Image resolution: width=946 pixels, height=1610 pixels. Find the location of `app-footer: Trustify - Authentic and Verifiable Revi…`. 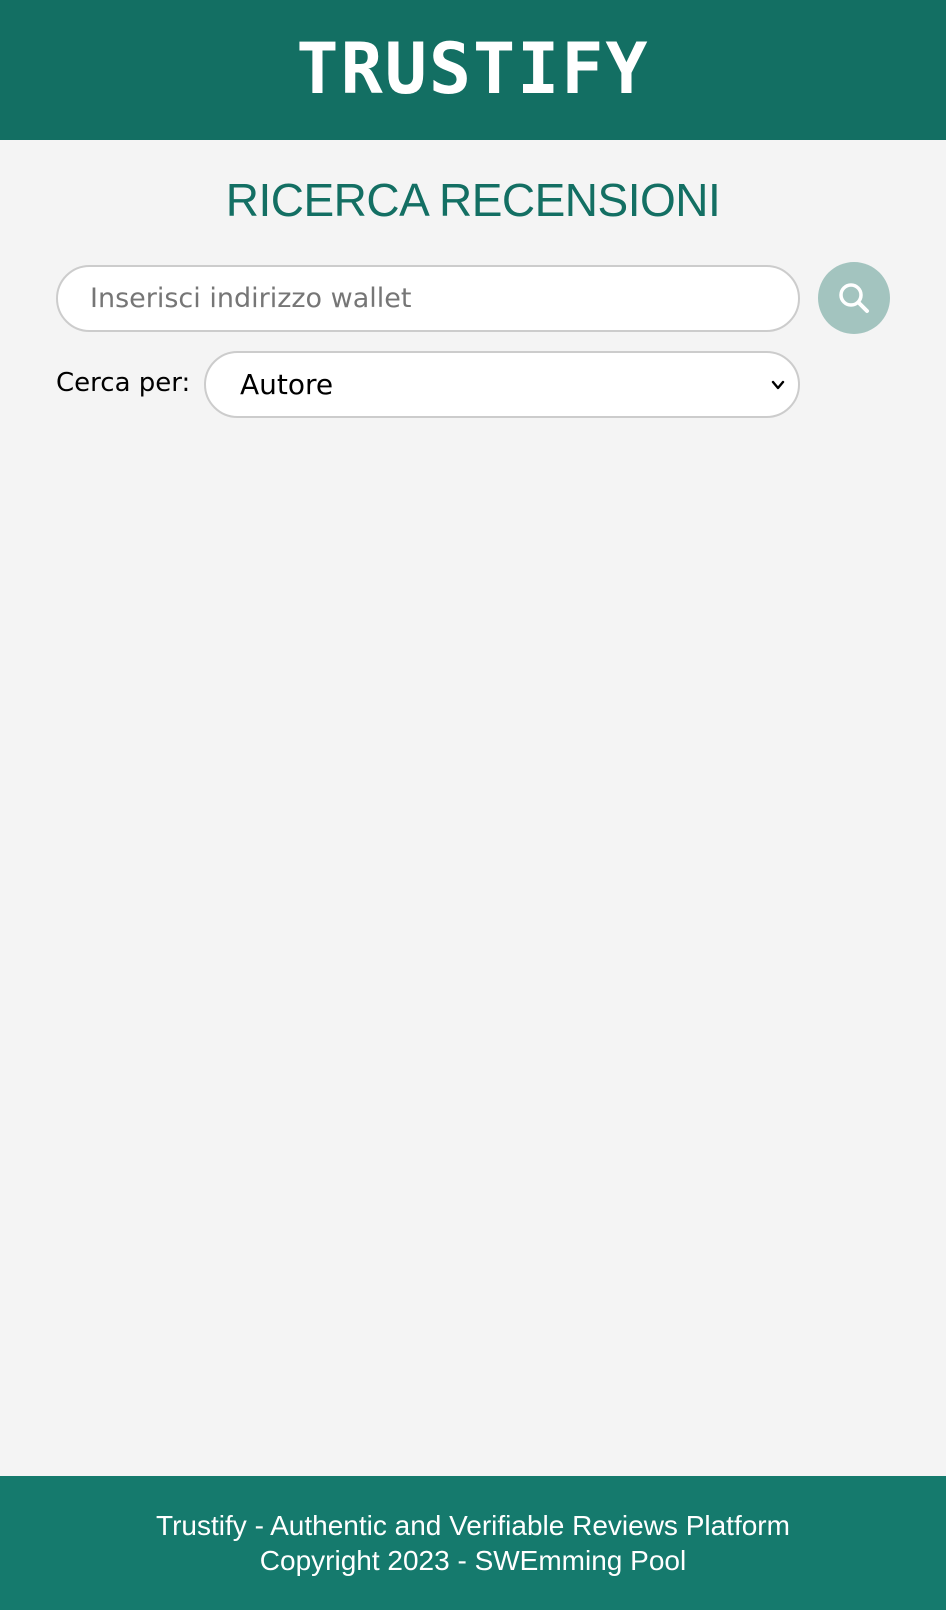

app-footer: Trustify - Authentic and Verifiable Revi… is located at coordinates (473, 1543).